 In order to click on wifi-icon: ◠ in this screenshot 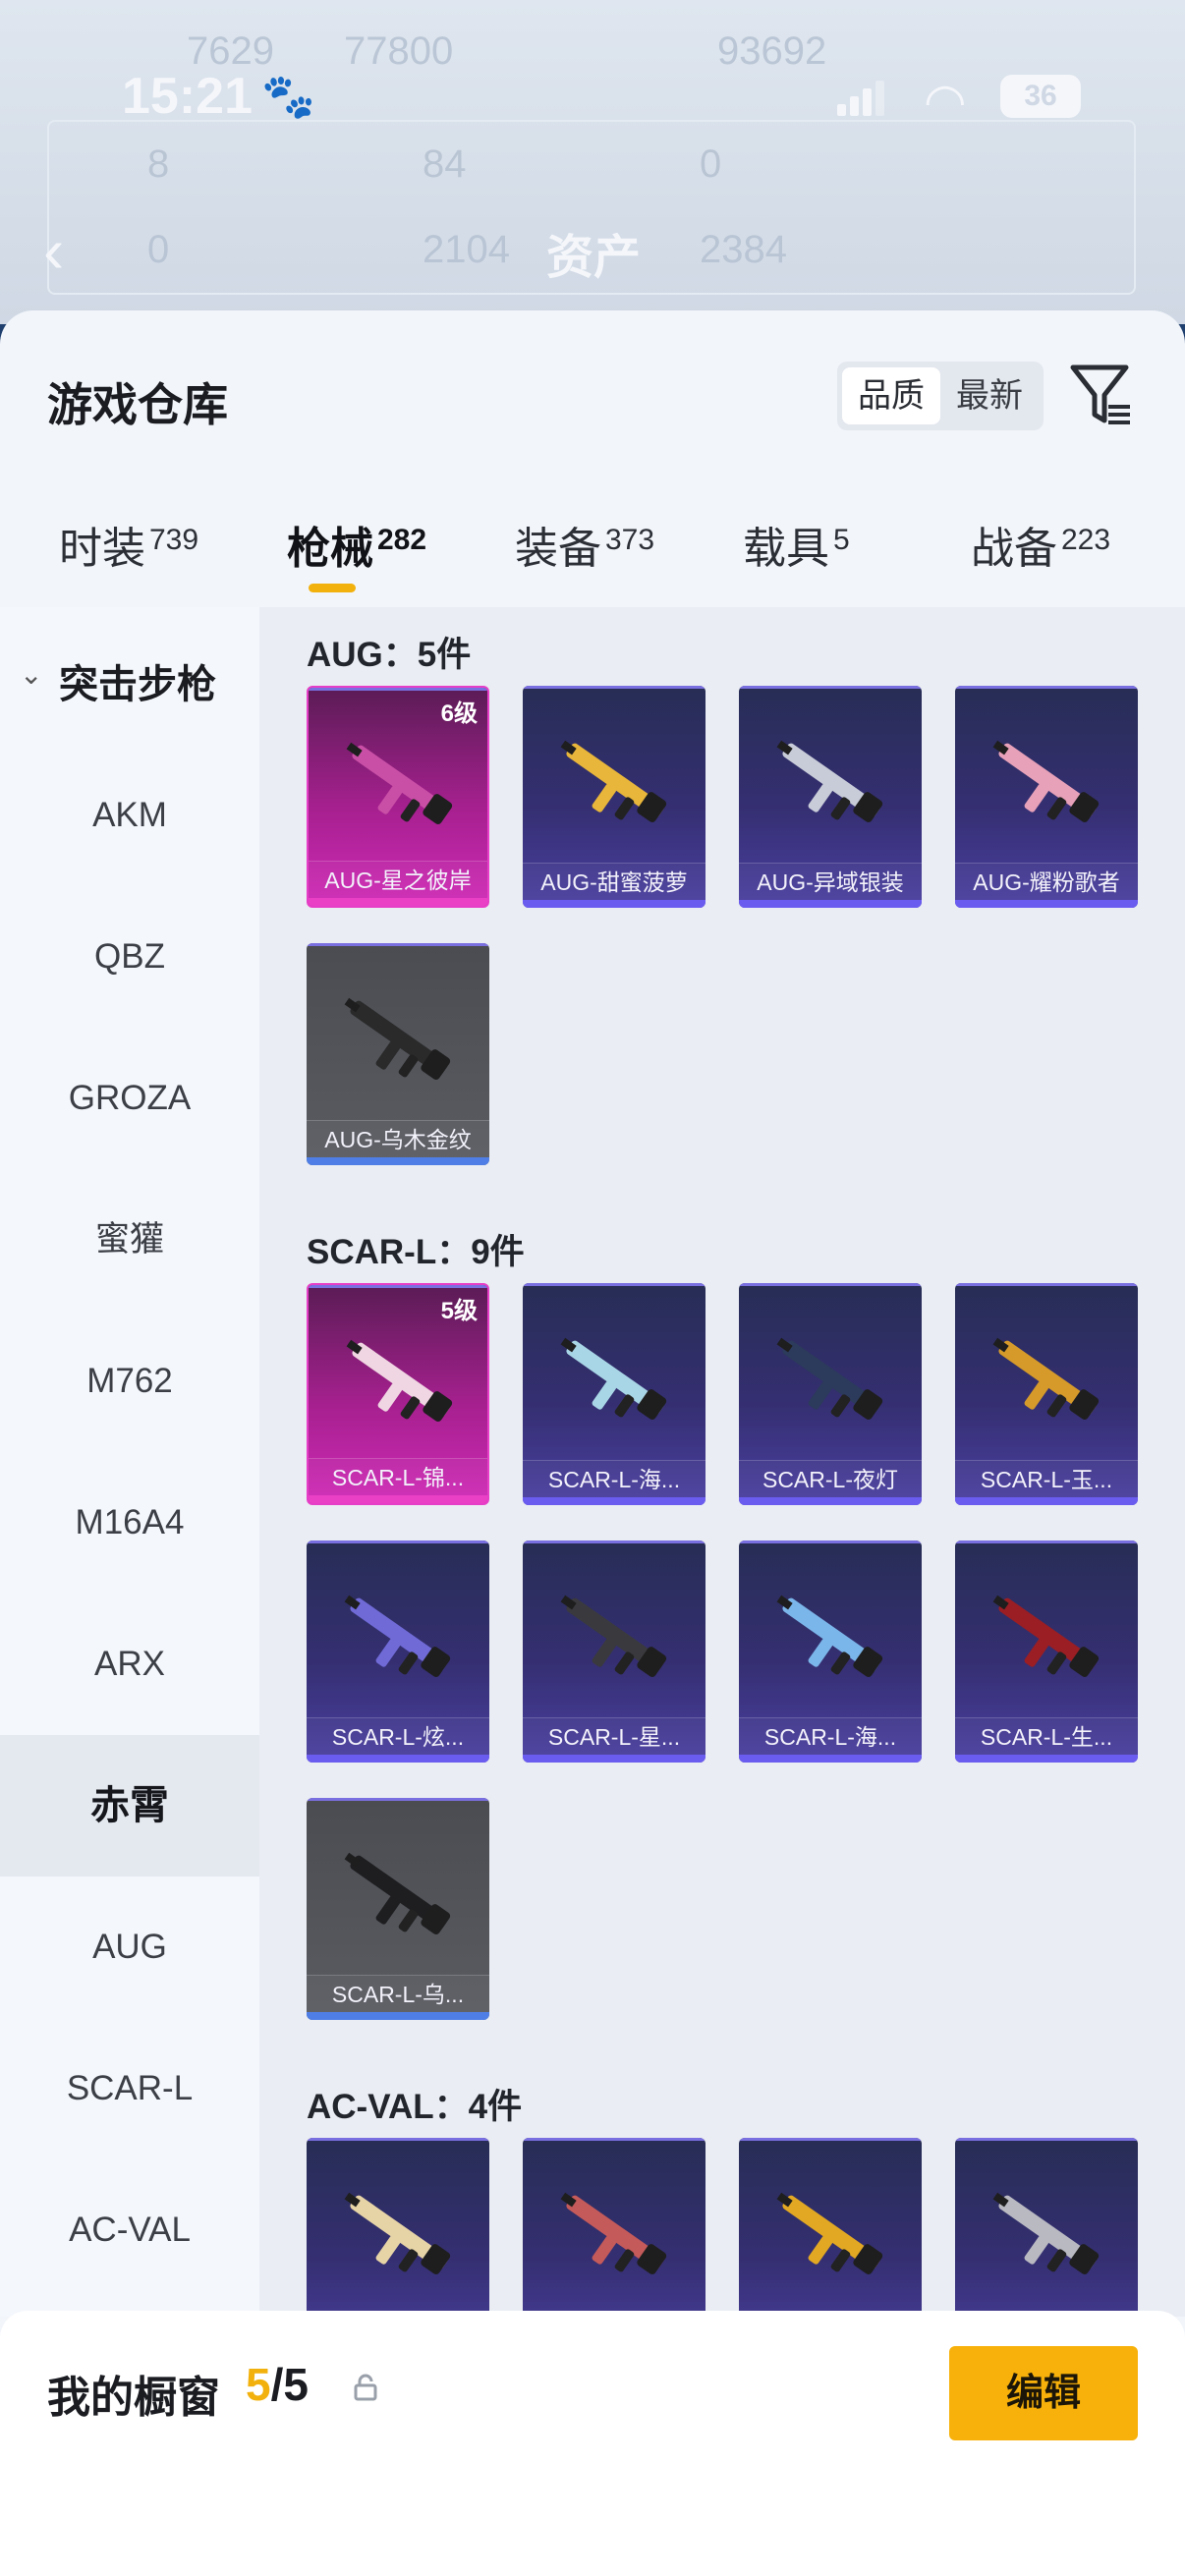, I will do `click(946, 101)`.